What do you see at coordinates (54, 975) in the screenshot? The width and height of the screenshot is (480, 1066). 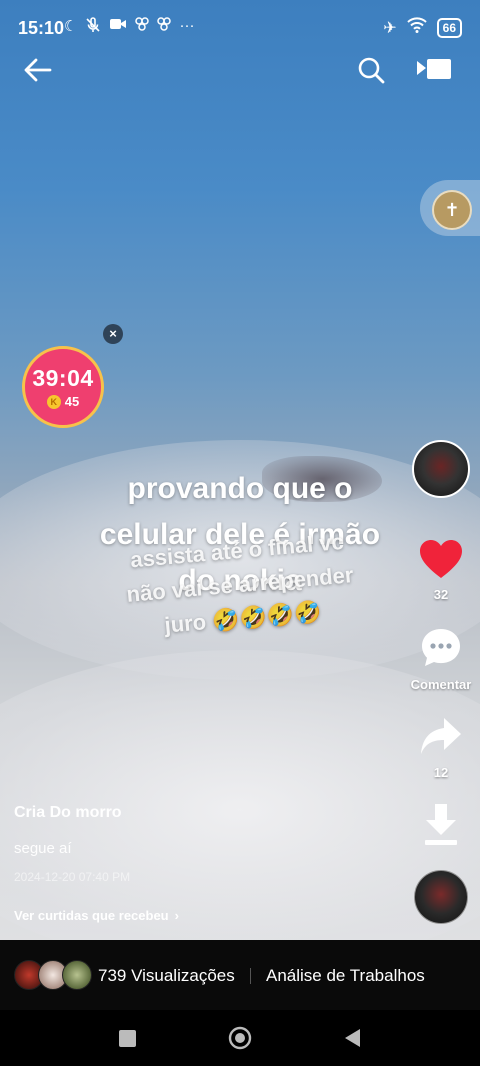 I see `viewer-avatars` at bounding box center [54, 975].